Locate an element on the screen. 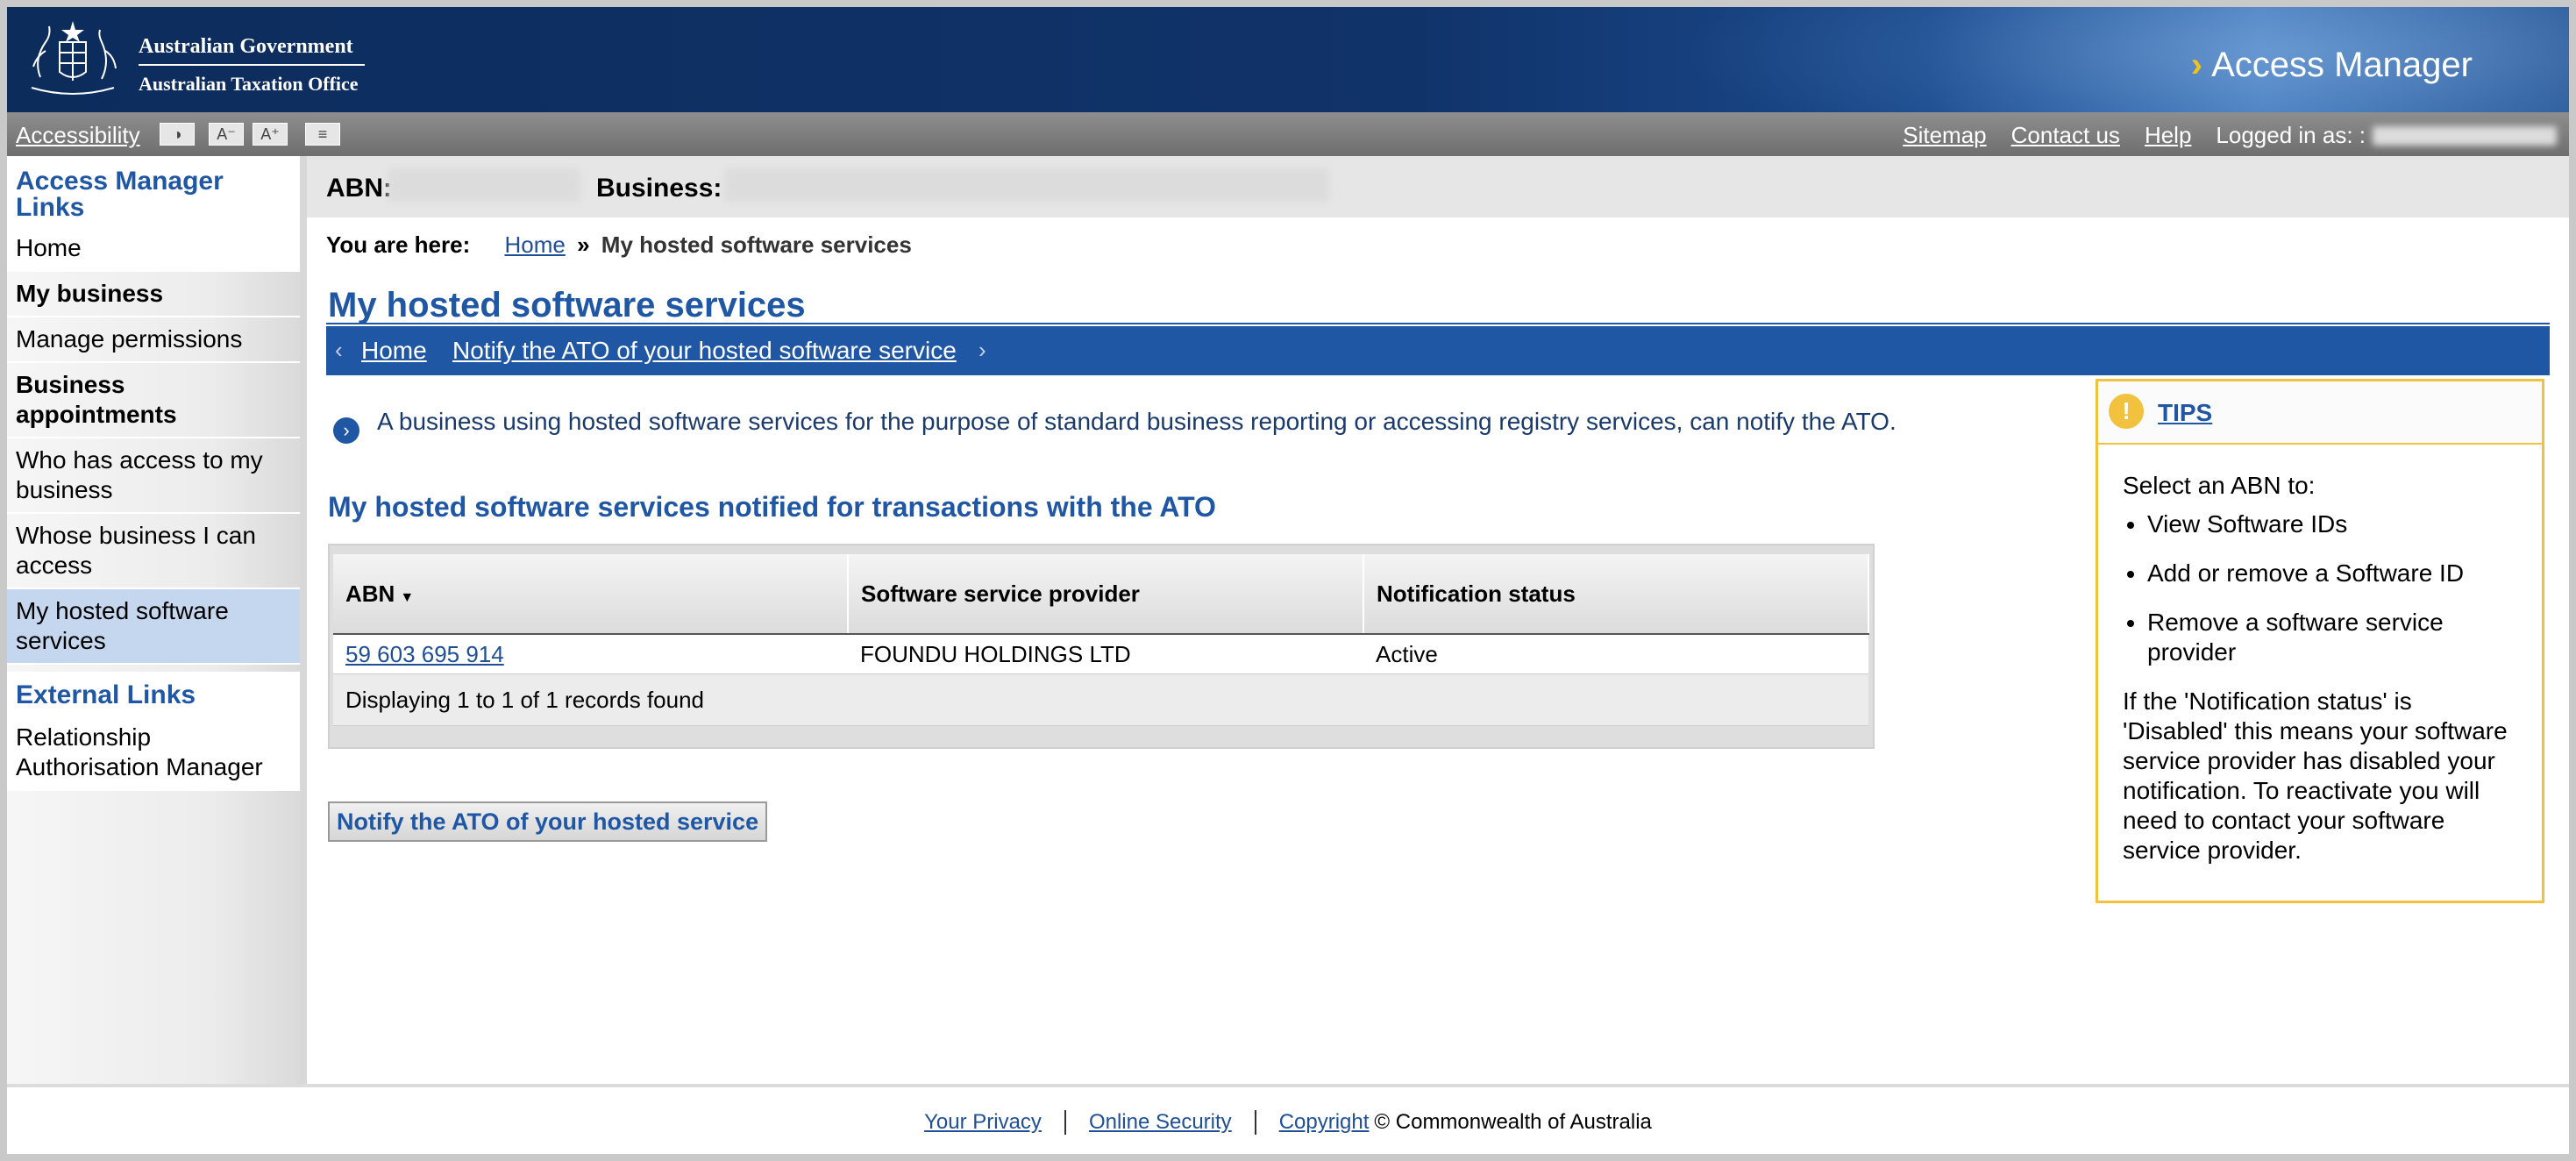 The height and width of the screenshot is (1161, 2576). gov-line-1: Australian Government is located at coordinates (252, 50).